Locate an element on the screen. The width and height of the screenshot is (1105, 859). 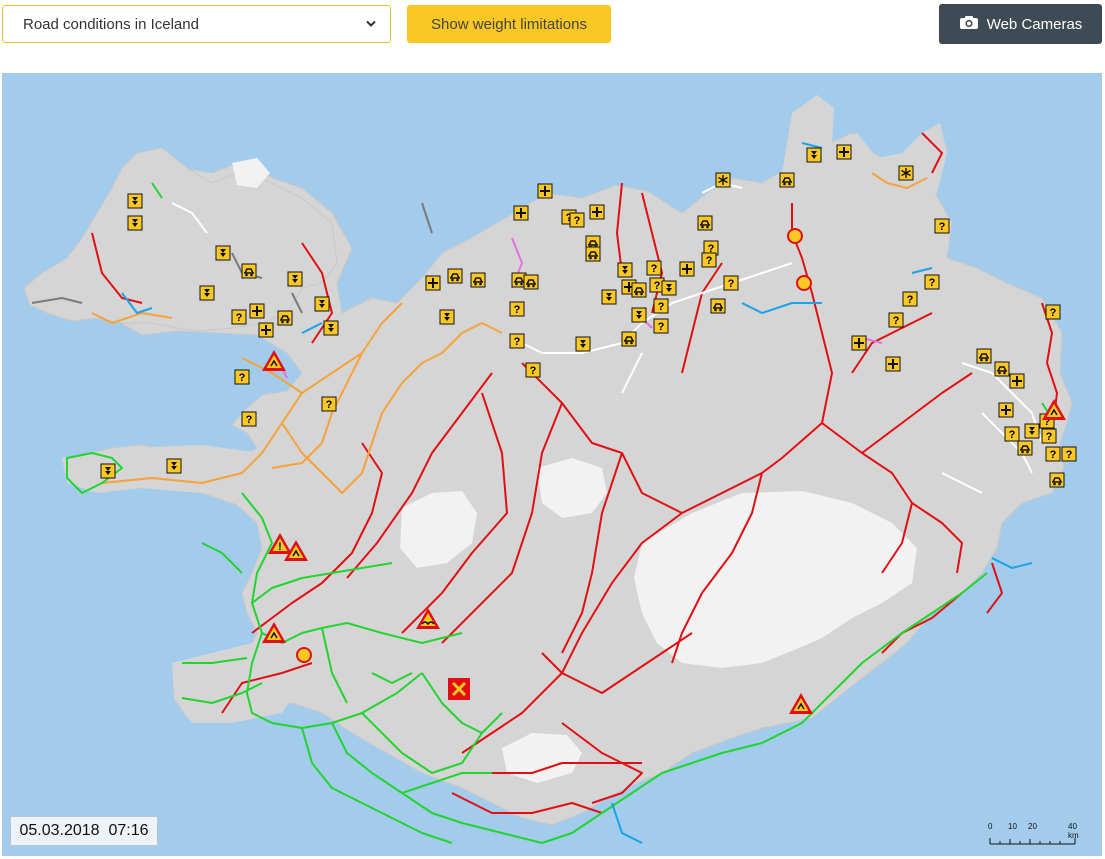
region-select-value: Road conditions in Iceland is located at coordinates (111, 24).